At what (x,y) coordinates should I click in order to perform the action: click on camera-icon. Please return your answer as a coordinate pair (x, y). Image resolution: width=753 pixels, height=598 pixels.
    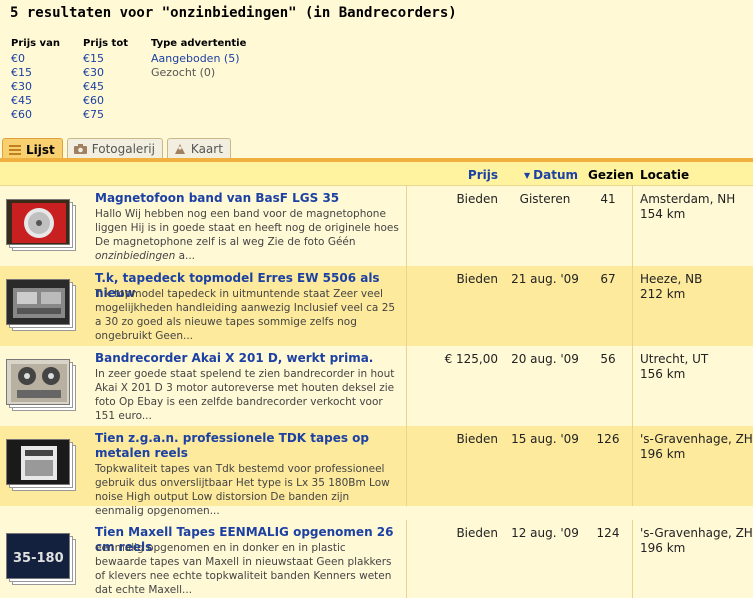
    Looking at the image, I should click on (80, 149).